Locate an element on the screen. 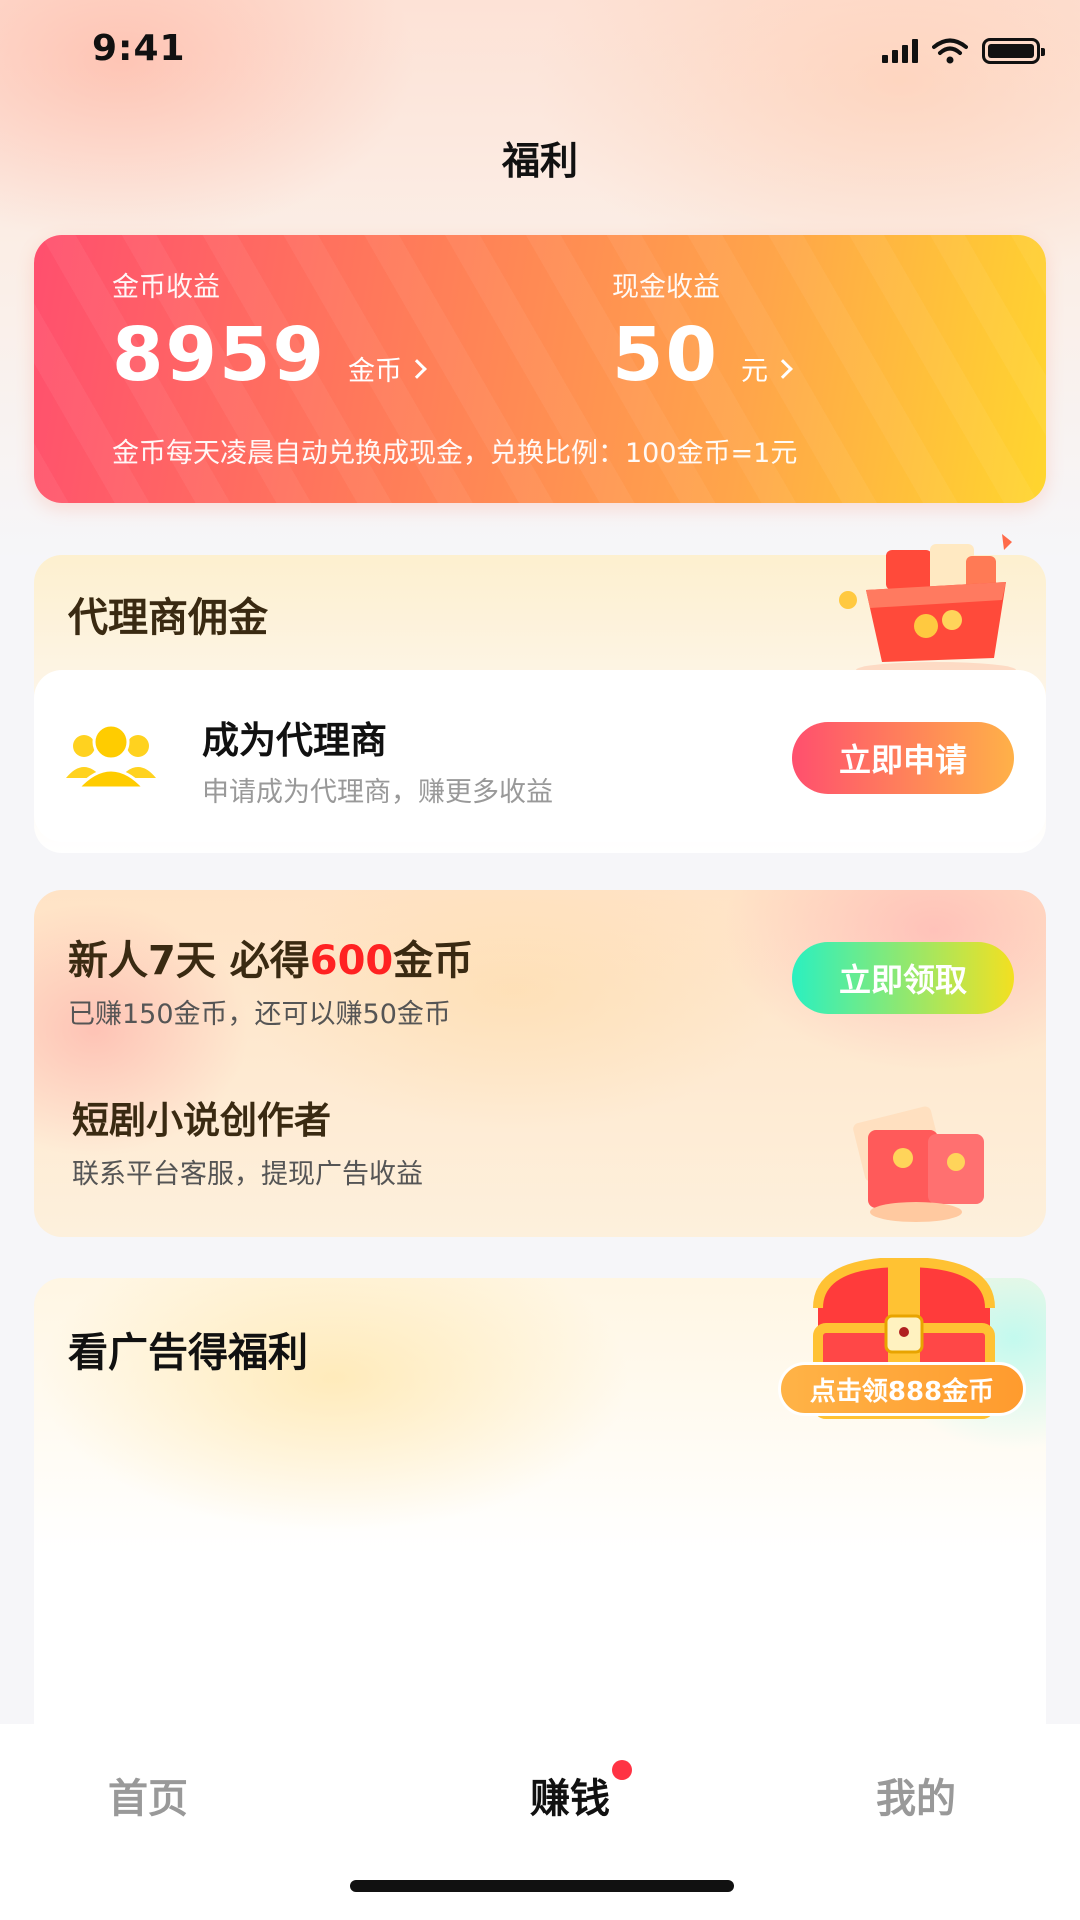 The height and width of the screenshot is (1920, 1080). newbie-title: 新人7天 必得600金币 is located at coordinates (271, 961).